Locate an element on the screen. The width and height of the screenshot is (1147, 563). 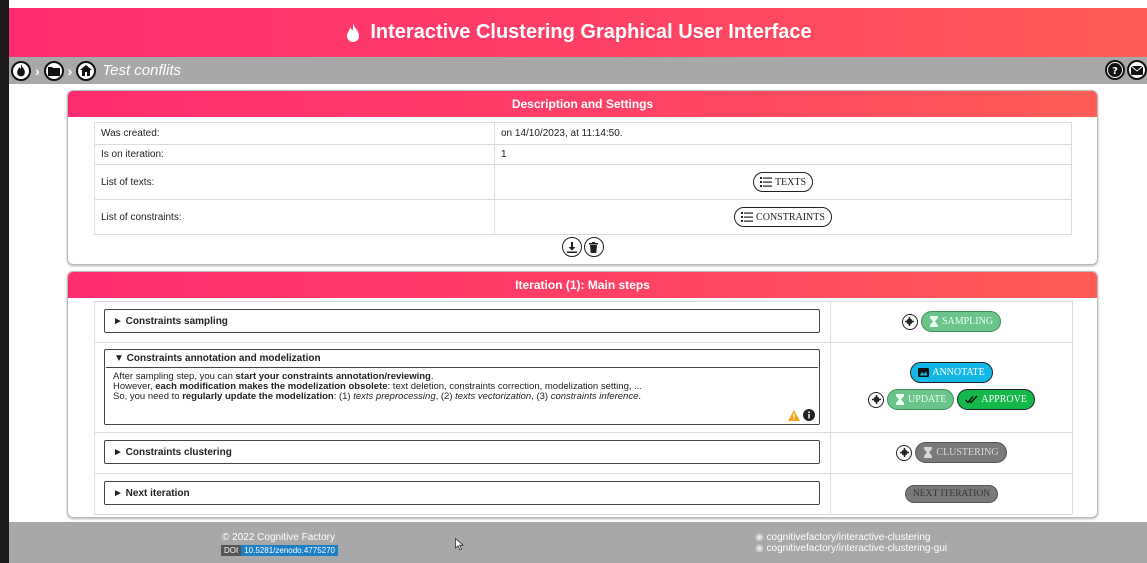
constraints-button-label: CONSTRAINTS is located at coordinates (790, 217).